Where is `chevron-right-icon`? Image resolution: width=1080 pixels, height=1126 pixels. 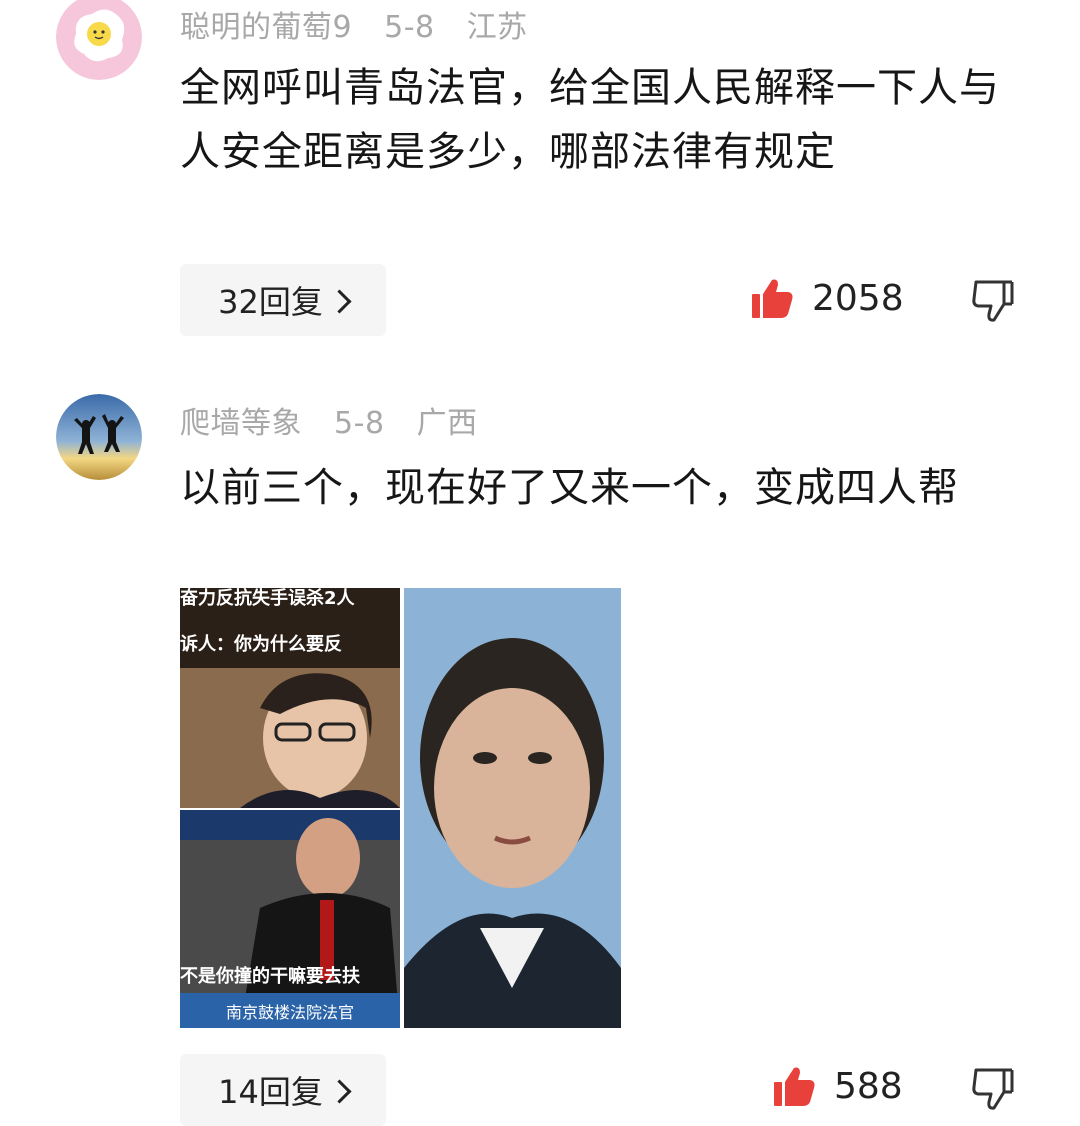
chevron-right-icon is located at coordinates (339, 1091).